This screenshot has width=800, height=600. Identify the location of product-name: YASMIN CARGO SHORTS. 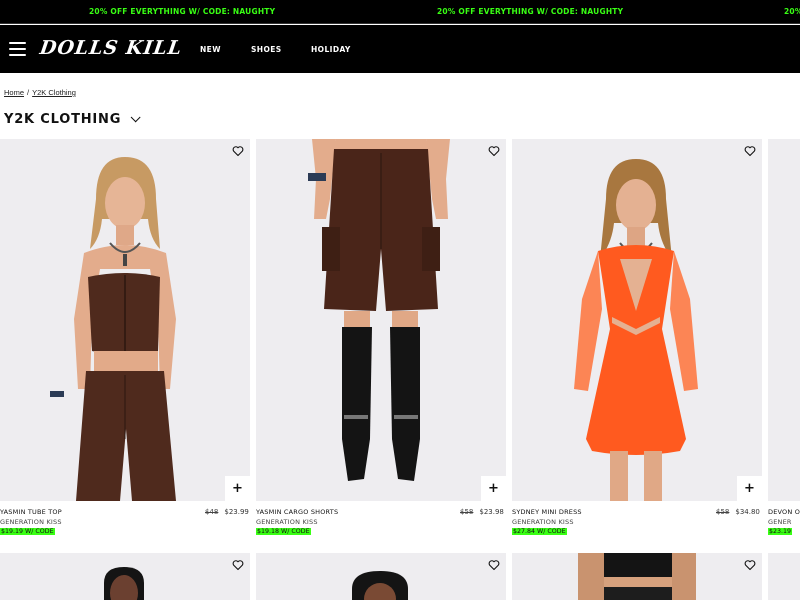
(297, 512).